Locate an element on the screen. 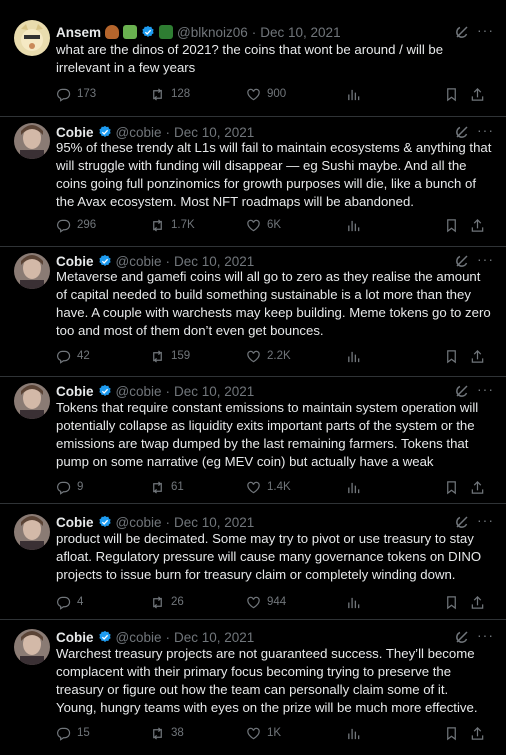 The height and width of the screenshot is (755, 506). author-name: Ansem is located at coordinates (78, 32).